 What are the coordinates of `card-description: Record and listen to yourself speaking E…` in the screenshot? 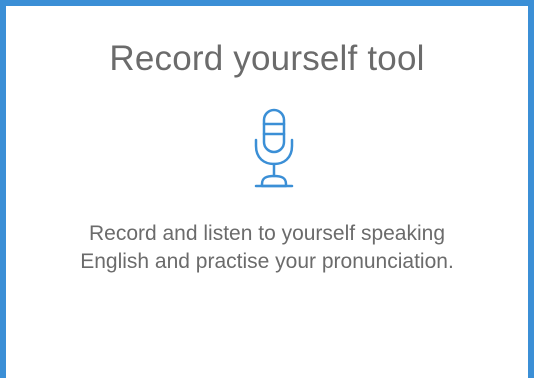 It's located at (267, 248).